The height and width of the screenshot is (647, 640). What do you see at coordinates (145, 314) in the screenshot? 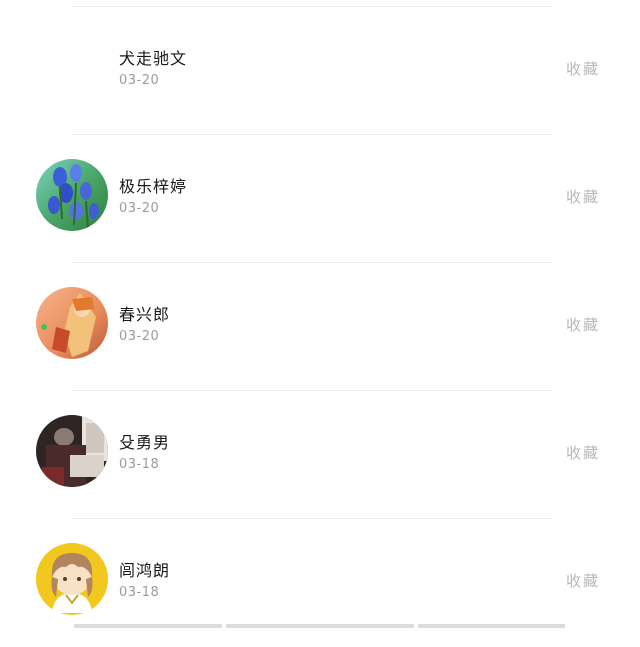
I see `contact-name: 春兴郎` at bounding box center [145, 314].